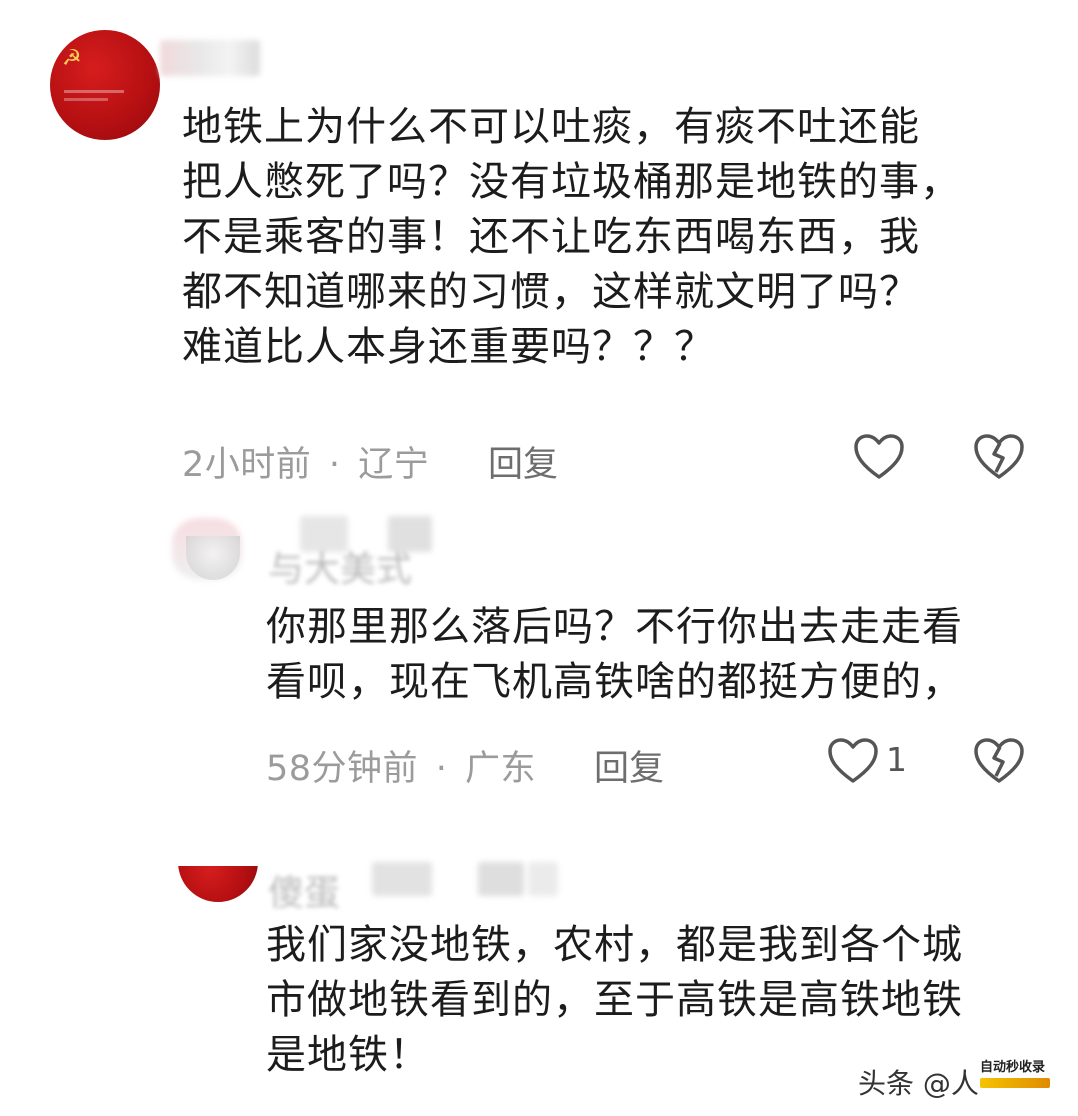  Describe the element at coordinates (500, 769) in the screenshot. I see `location: 广东` at that location.